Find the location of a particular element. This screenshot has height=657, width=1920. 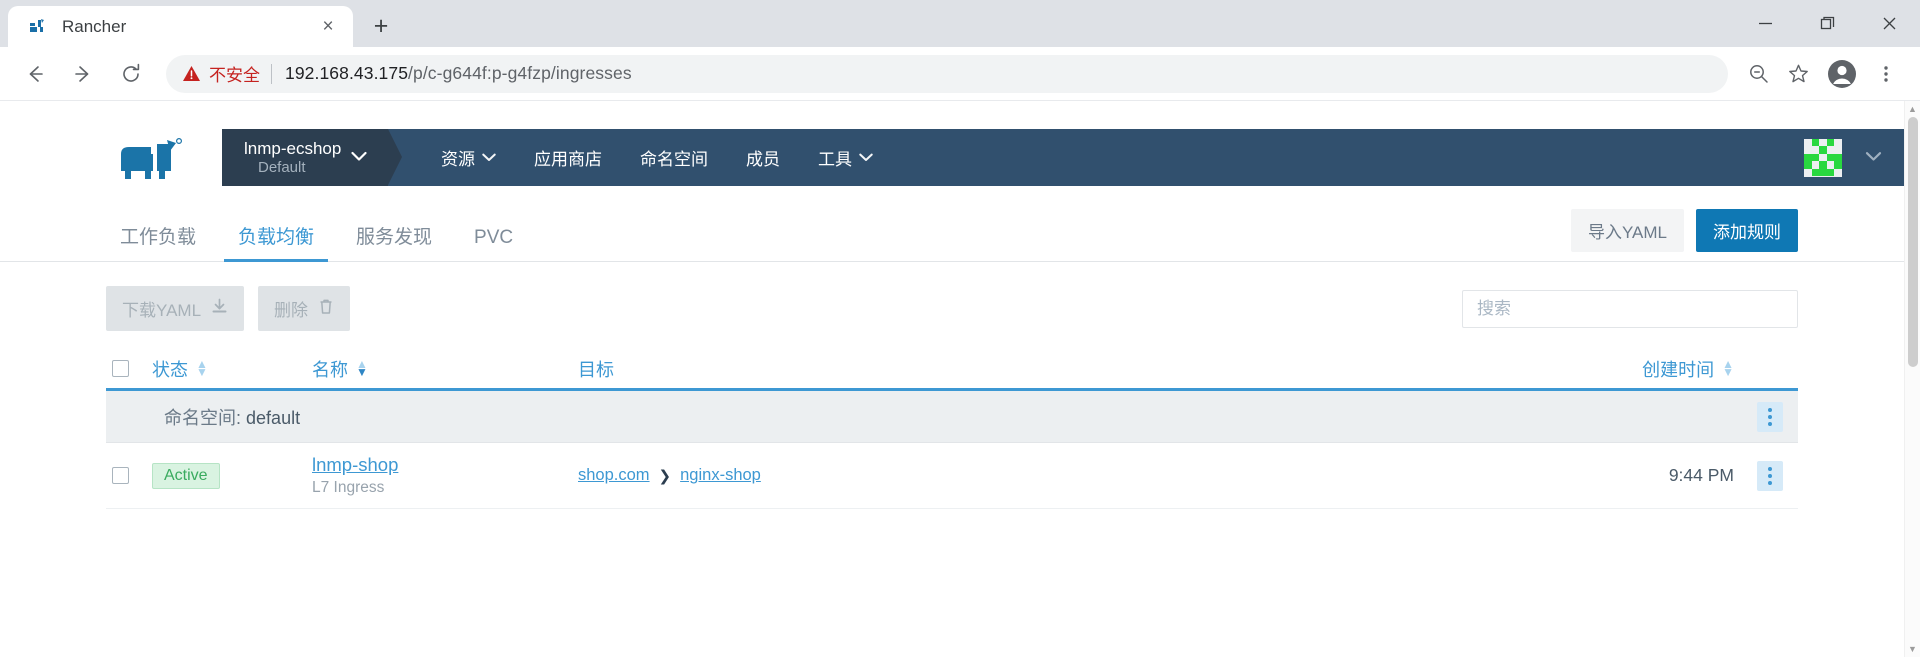

column-name-label: 名称 is located at coordinates (330, 369).